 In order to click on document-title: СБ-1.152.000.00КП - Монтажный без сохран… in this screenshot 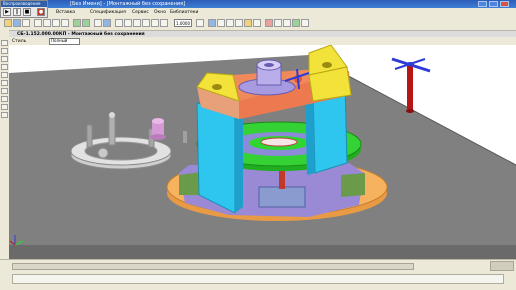, I will do `click(81, 34)`.